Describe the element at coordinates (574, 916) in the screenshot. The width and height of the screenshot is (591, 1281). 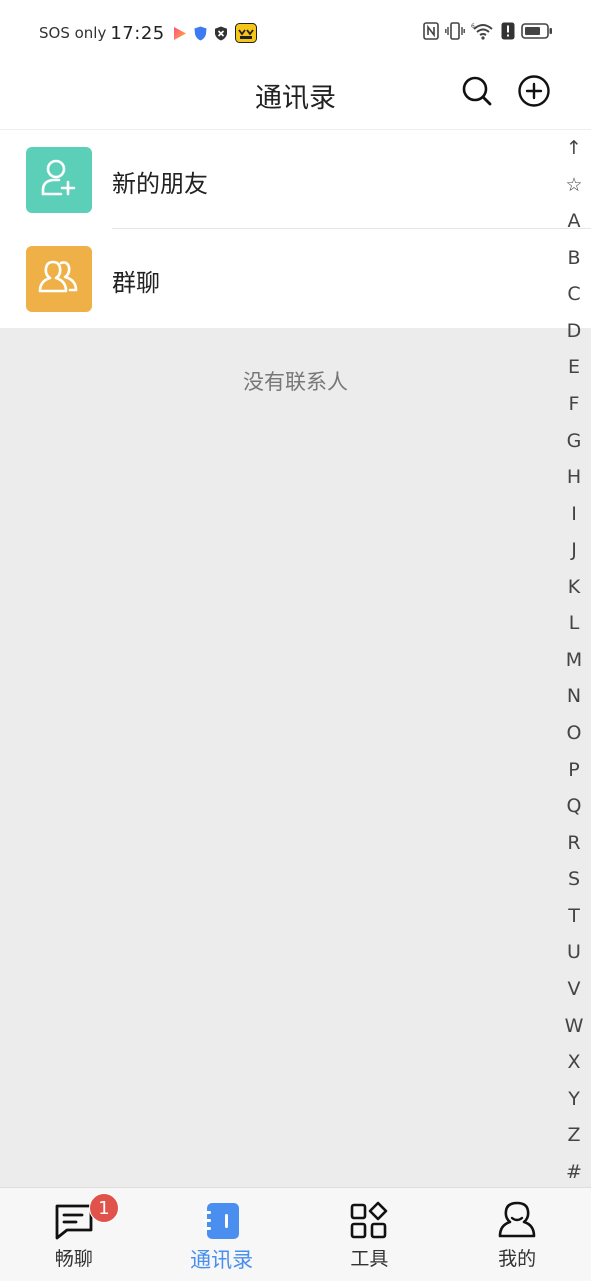
I see `alpha-index-letter: T` at that location.